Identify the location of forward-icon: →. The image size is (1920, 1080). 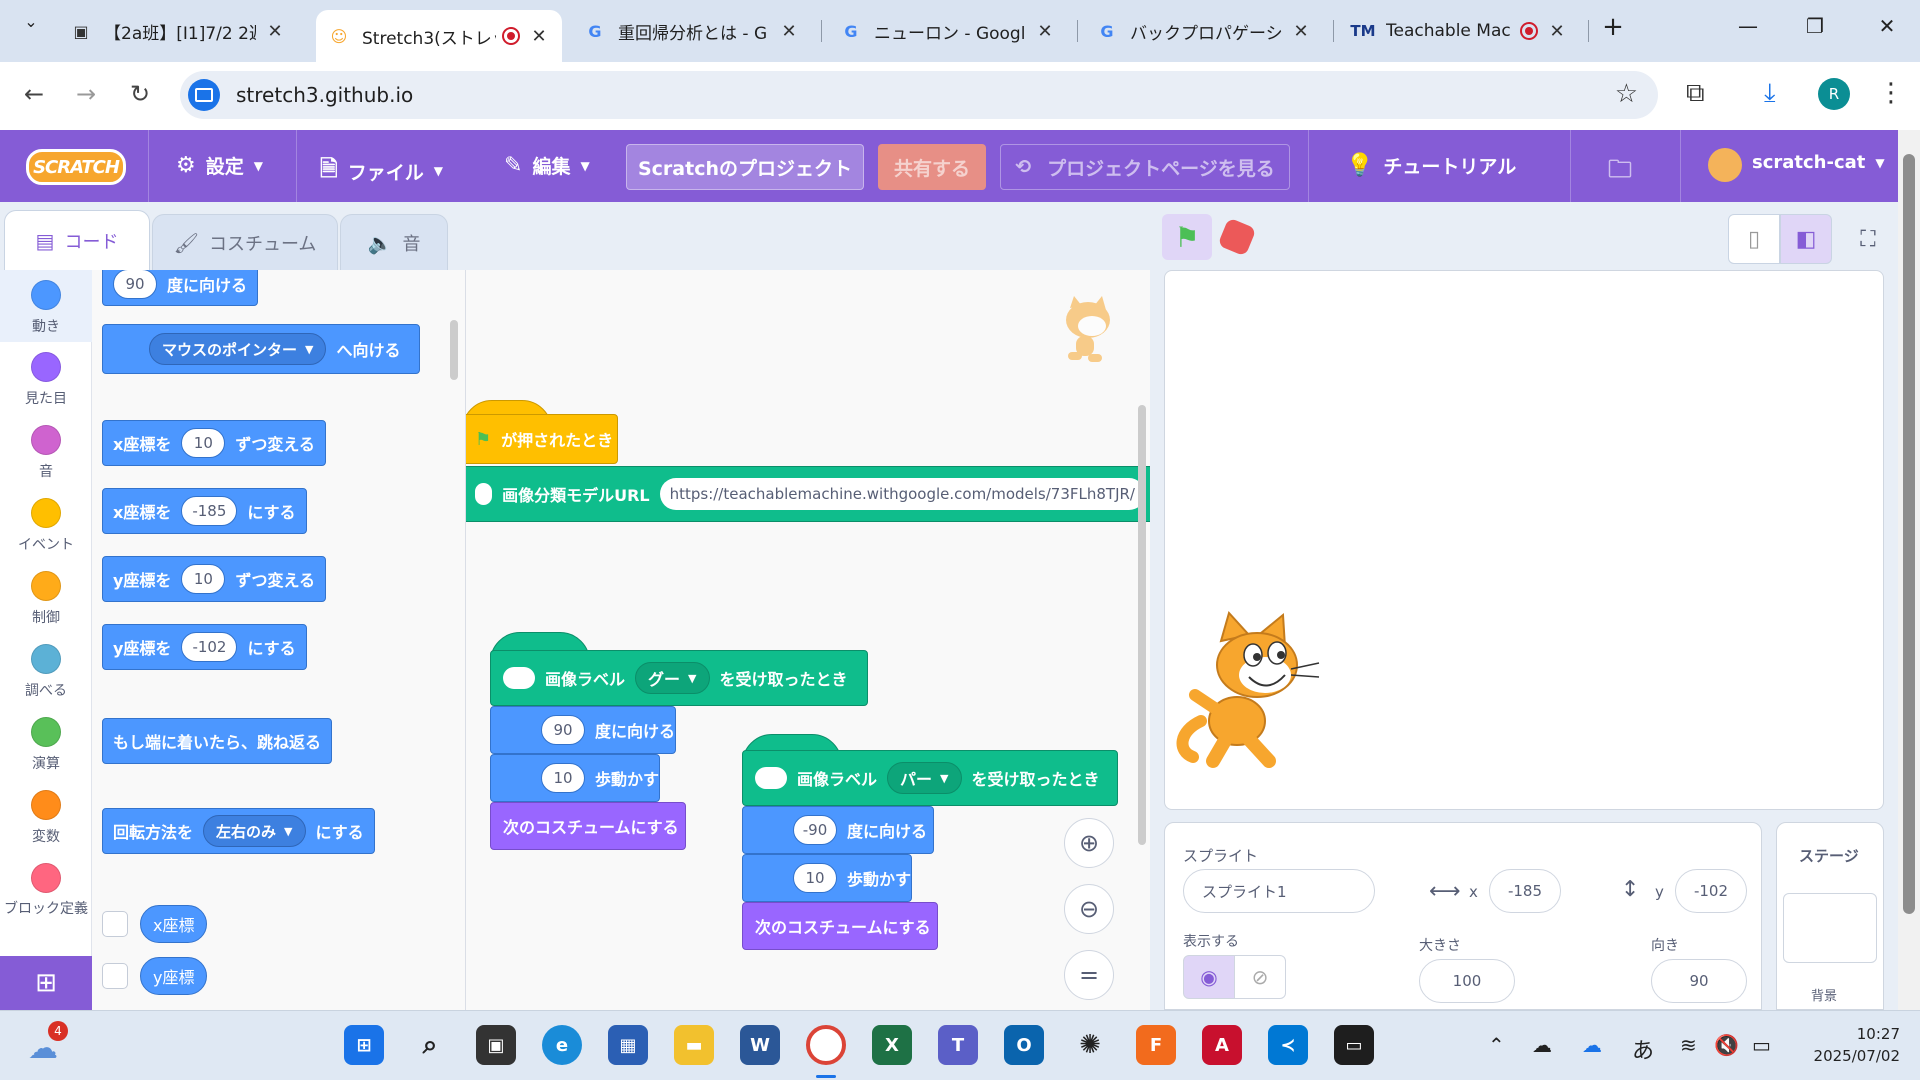
(86, 94).